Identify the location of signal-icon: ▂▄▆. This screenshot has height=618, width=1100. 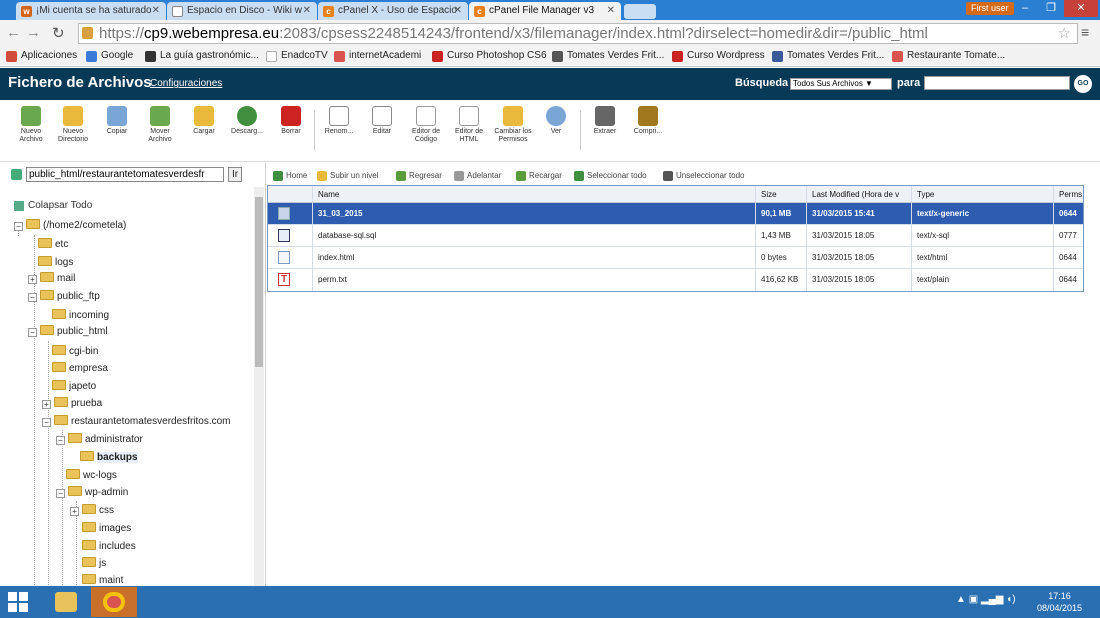
(992, 599).